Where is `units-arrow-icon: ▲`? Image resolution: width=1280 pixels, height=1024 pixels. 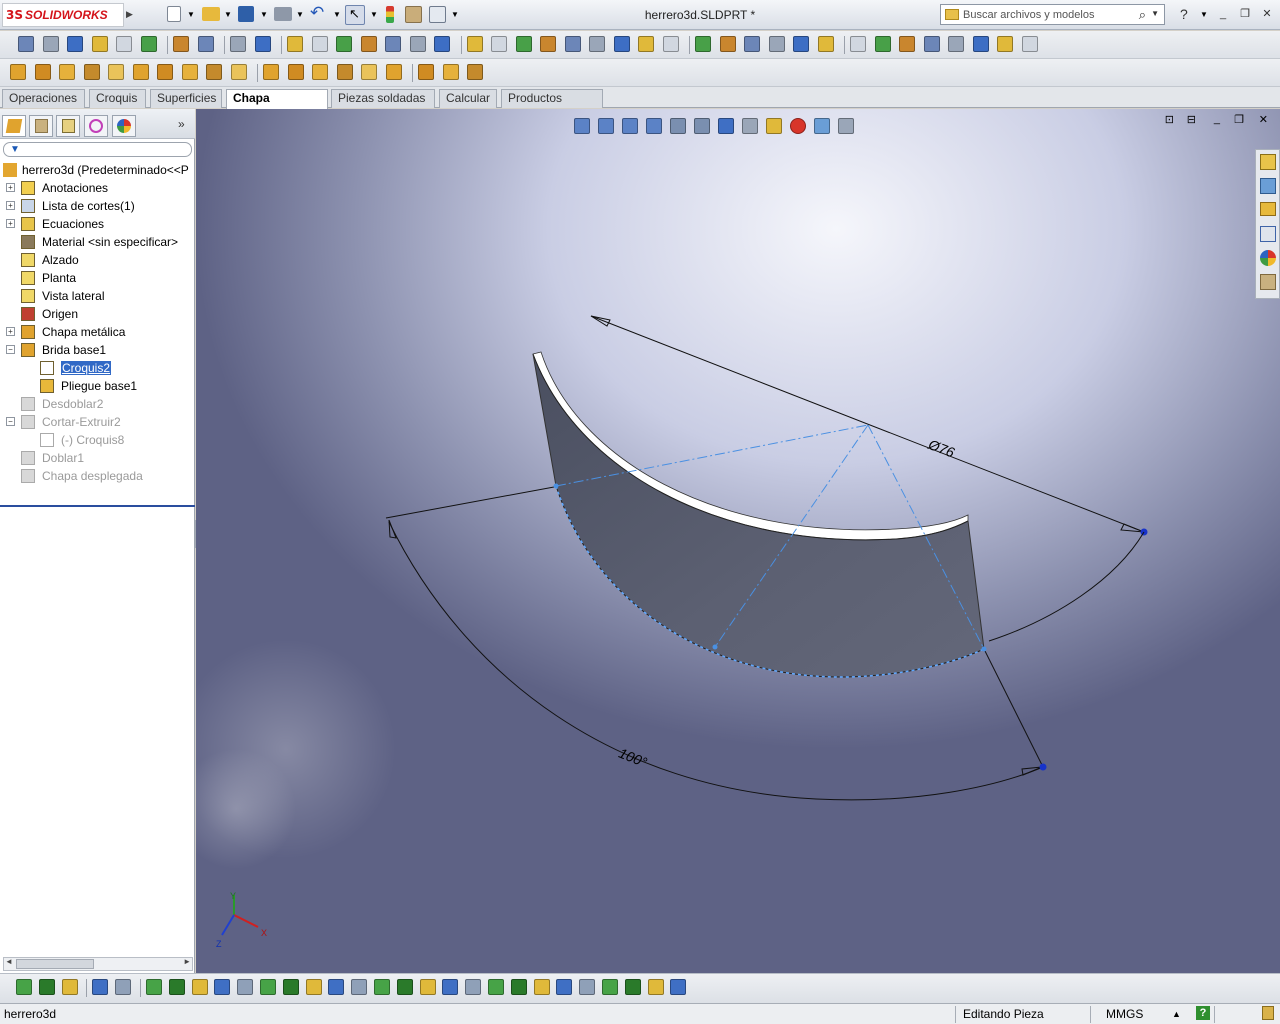 units-arrow-icon: ▲ is located at coordinates (1176, 1014).